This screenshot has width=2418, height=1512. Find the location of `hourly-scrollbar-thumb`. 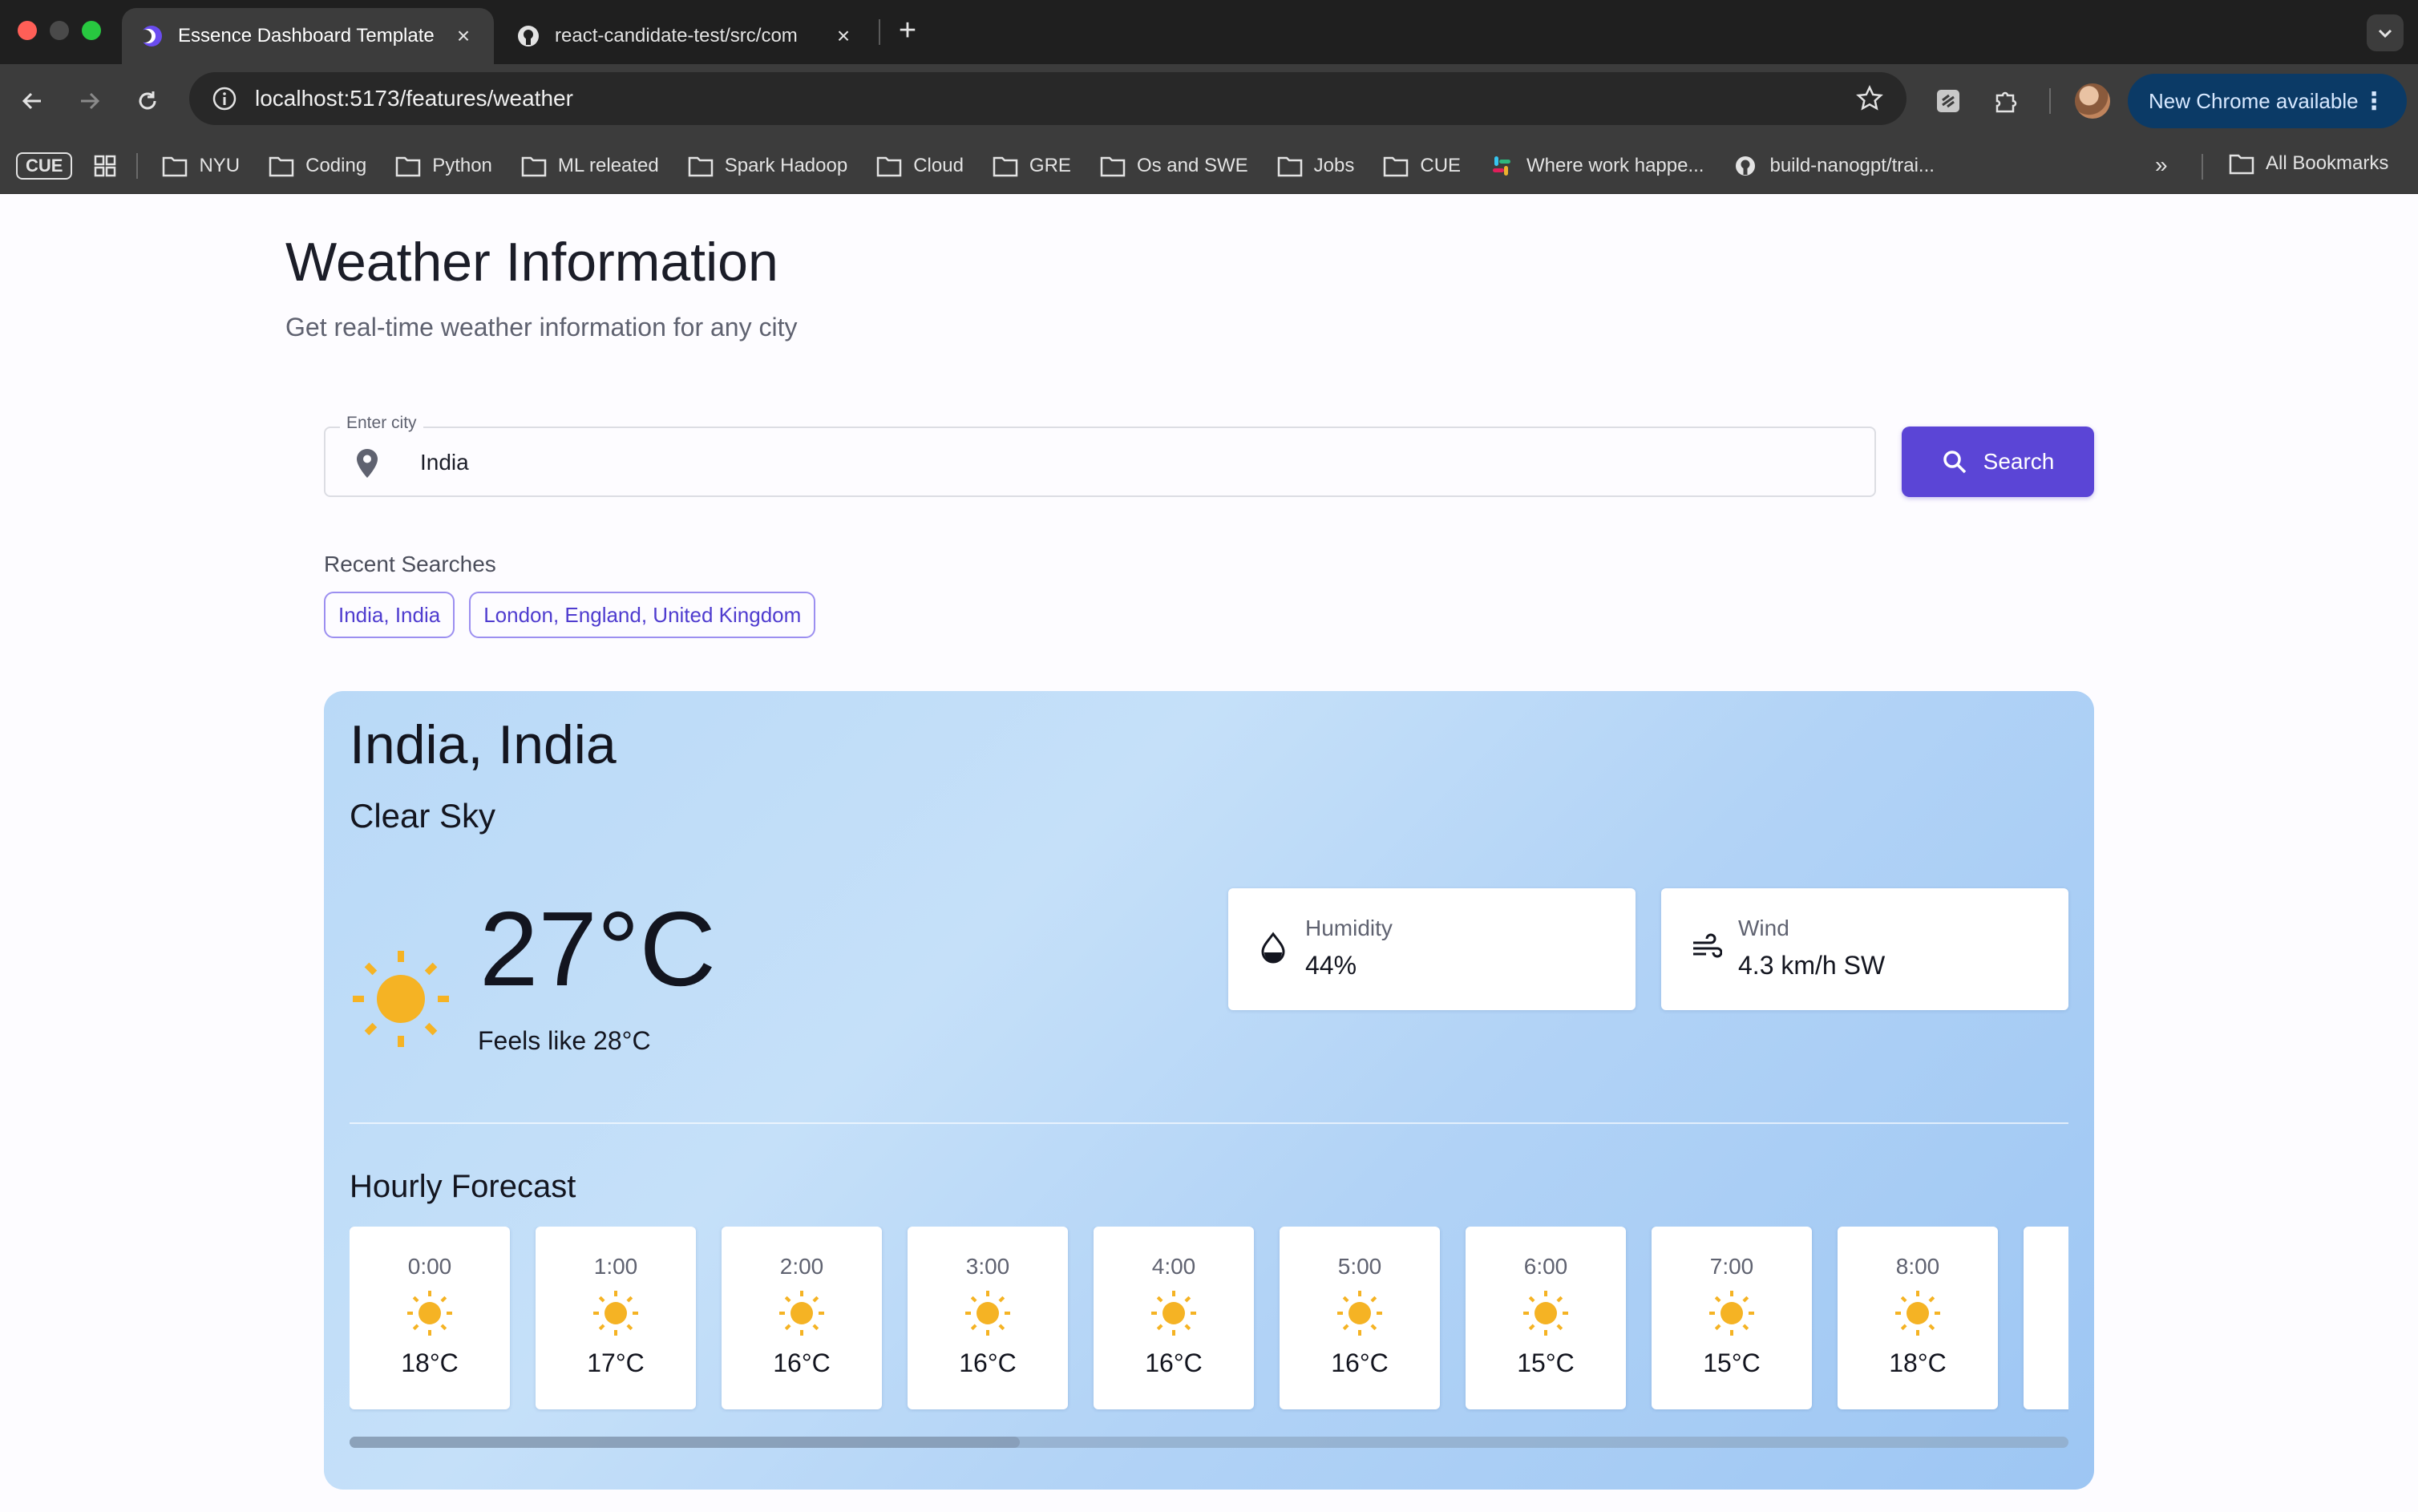

hourly-scrollbar-thumb is located at coordinates (685, 1442).